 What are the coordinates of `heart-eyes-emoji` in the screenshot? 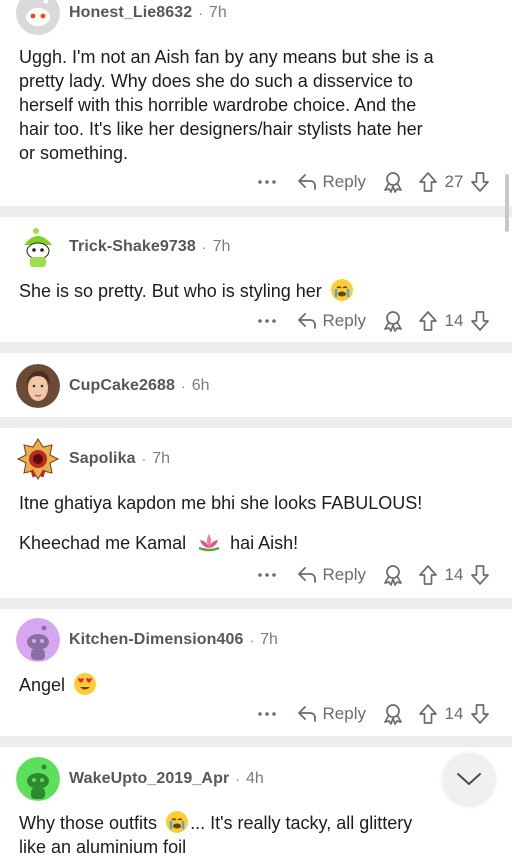 It's located at (85, 684).